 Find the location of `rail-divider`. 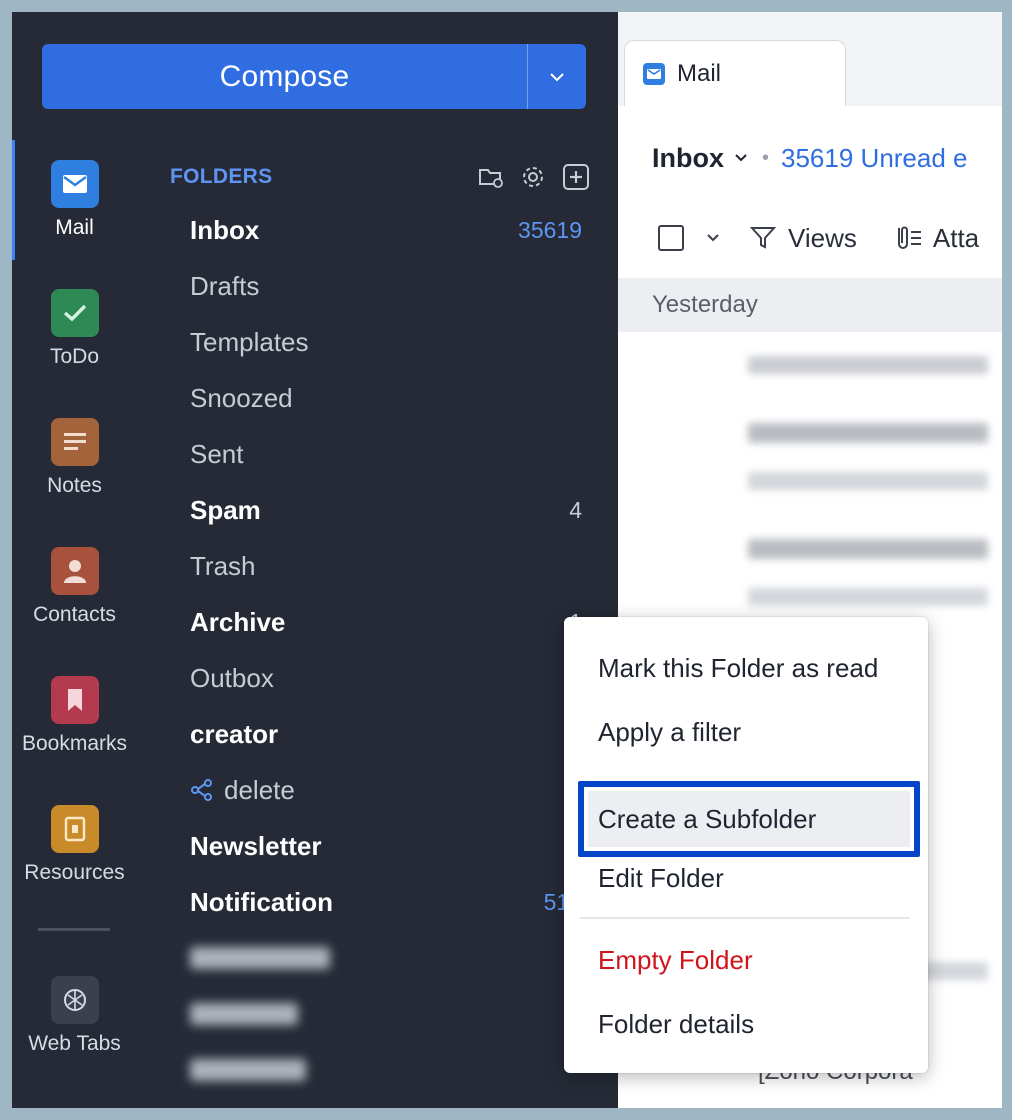

rail-divider is located at coordinates (74, 929).